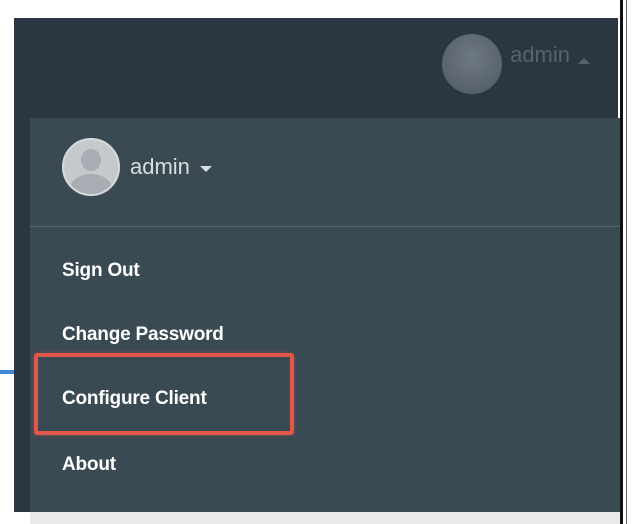 This screenshot has height=524, width=636. Describe the element at coordinates (540, 54) in the screenshot. I see `header-username: admin` at that location.